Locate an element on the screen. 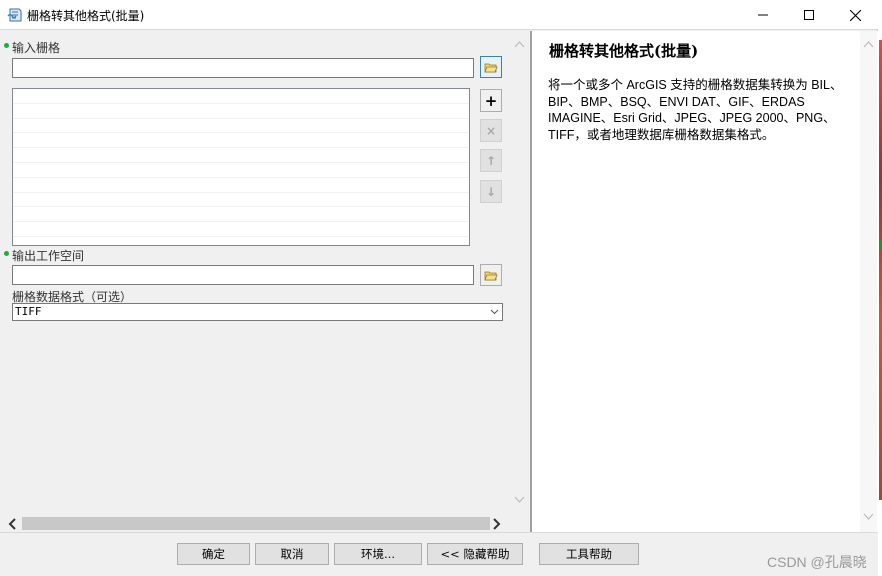 This screenshot has height=576, width=882. remove-item-button: × is located at coordinates (491, 130).